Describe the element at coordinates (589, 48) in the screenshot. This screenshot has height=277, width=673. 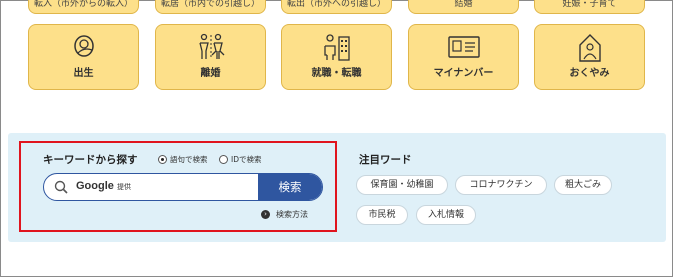
I see `condolence-icon` at that location.